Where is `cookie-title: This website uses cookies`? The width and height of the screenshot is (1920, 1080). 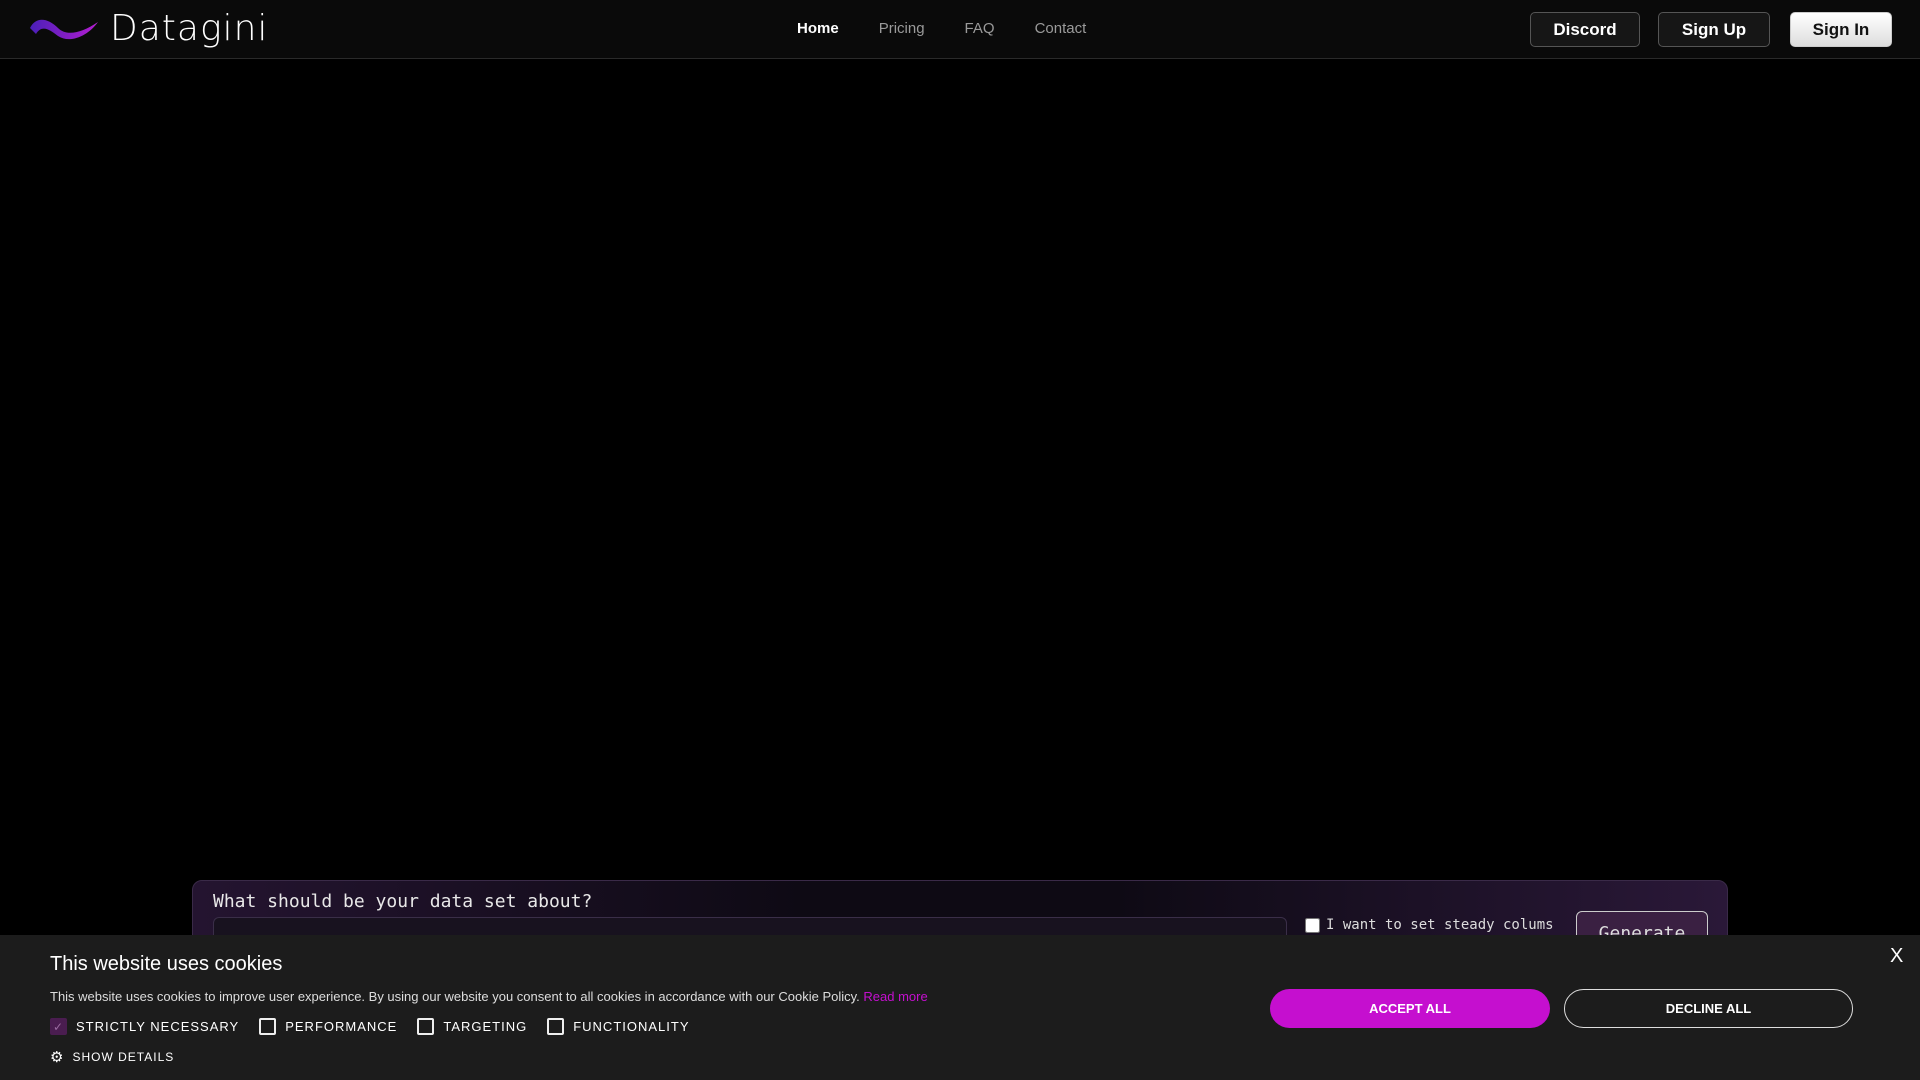
cookie-title: This website uses cookies is located at coordinates (166, 964).